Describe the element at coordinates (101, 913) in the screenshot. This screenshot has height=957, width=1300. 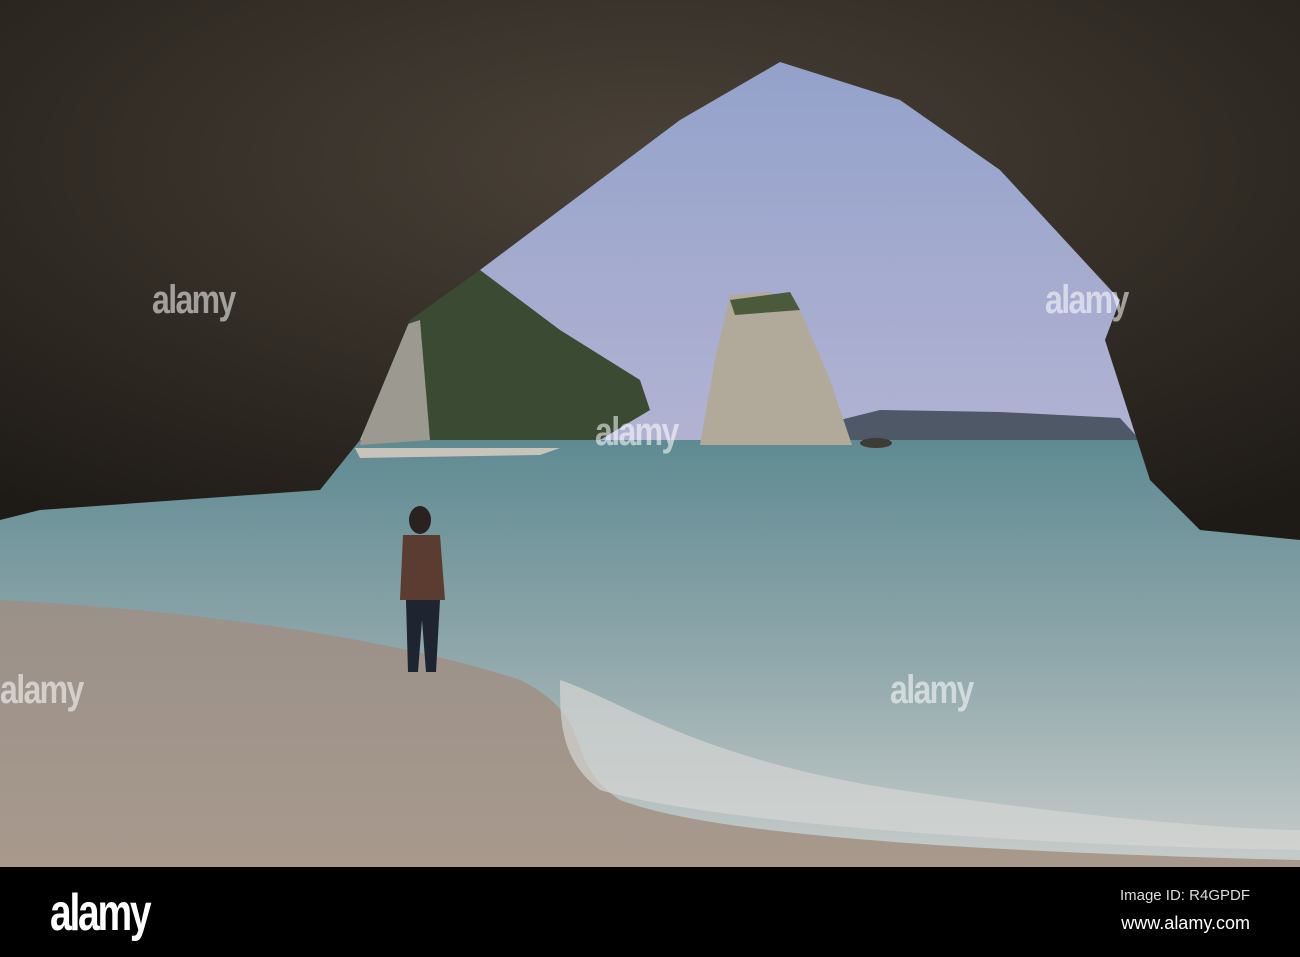
I see `alamy-logo: alamy` at that location.